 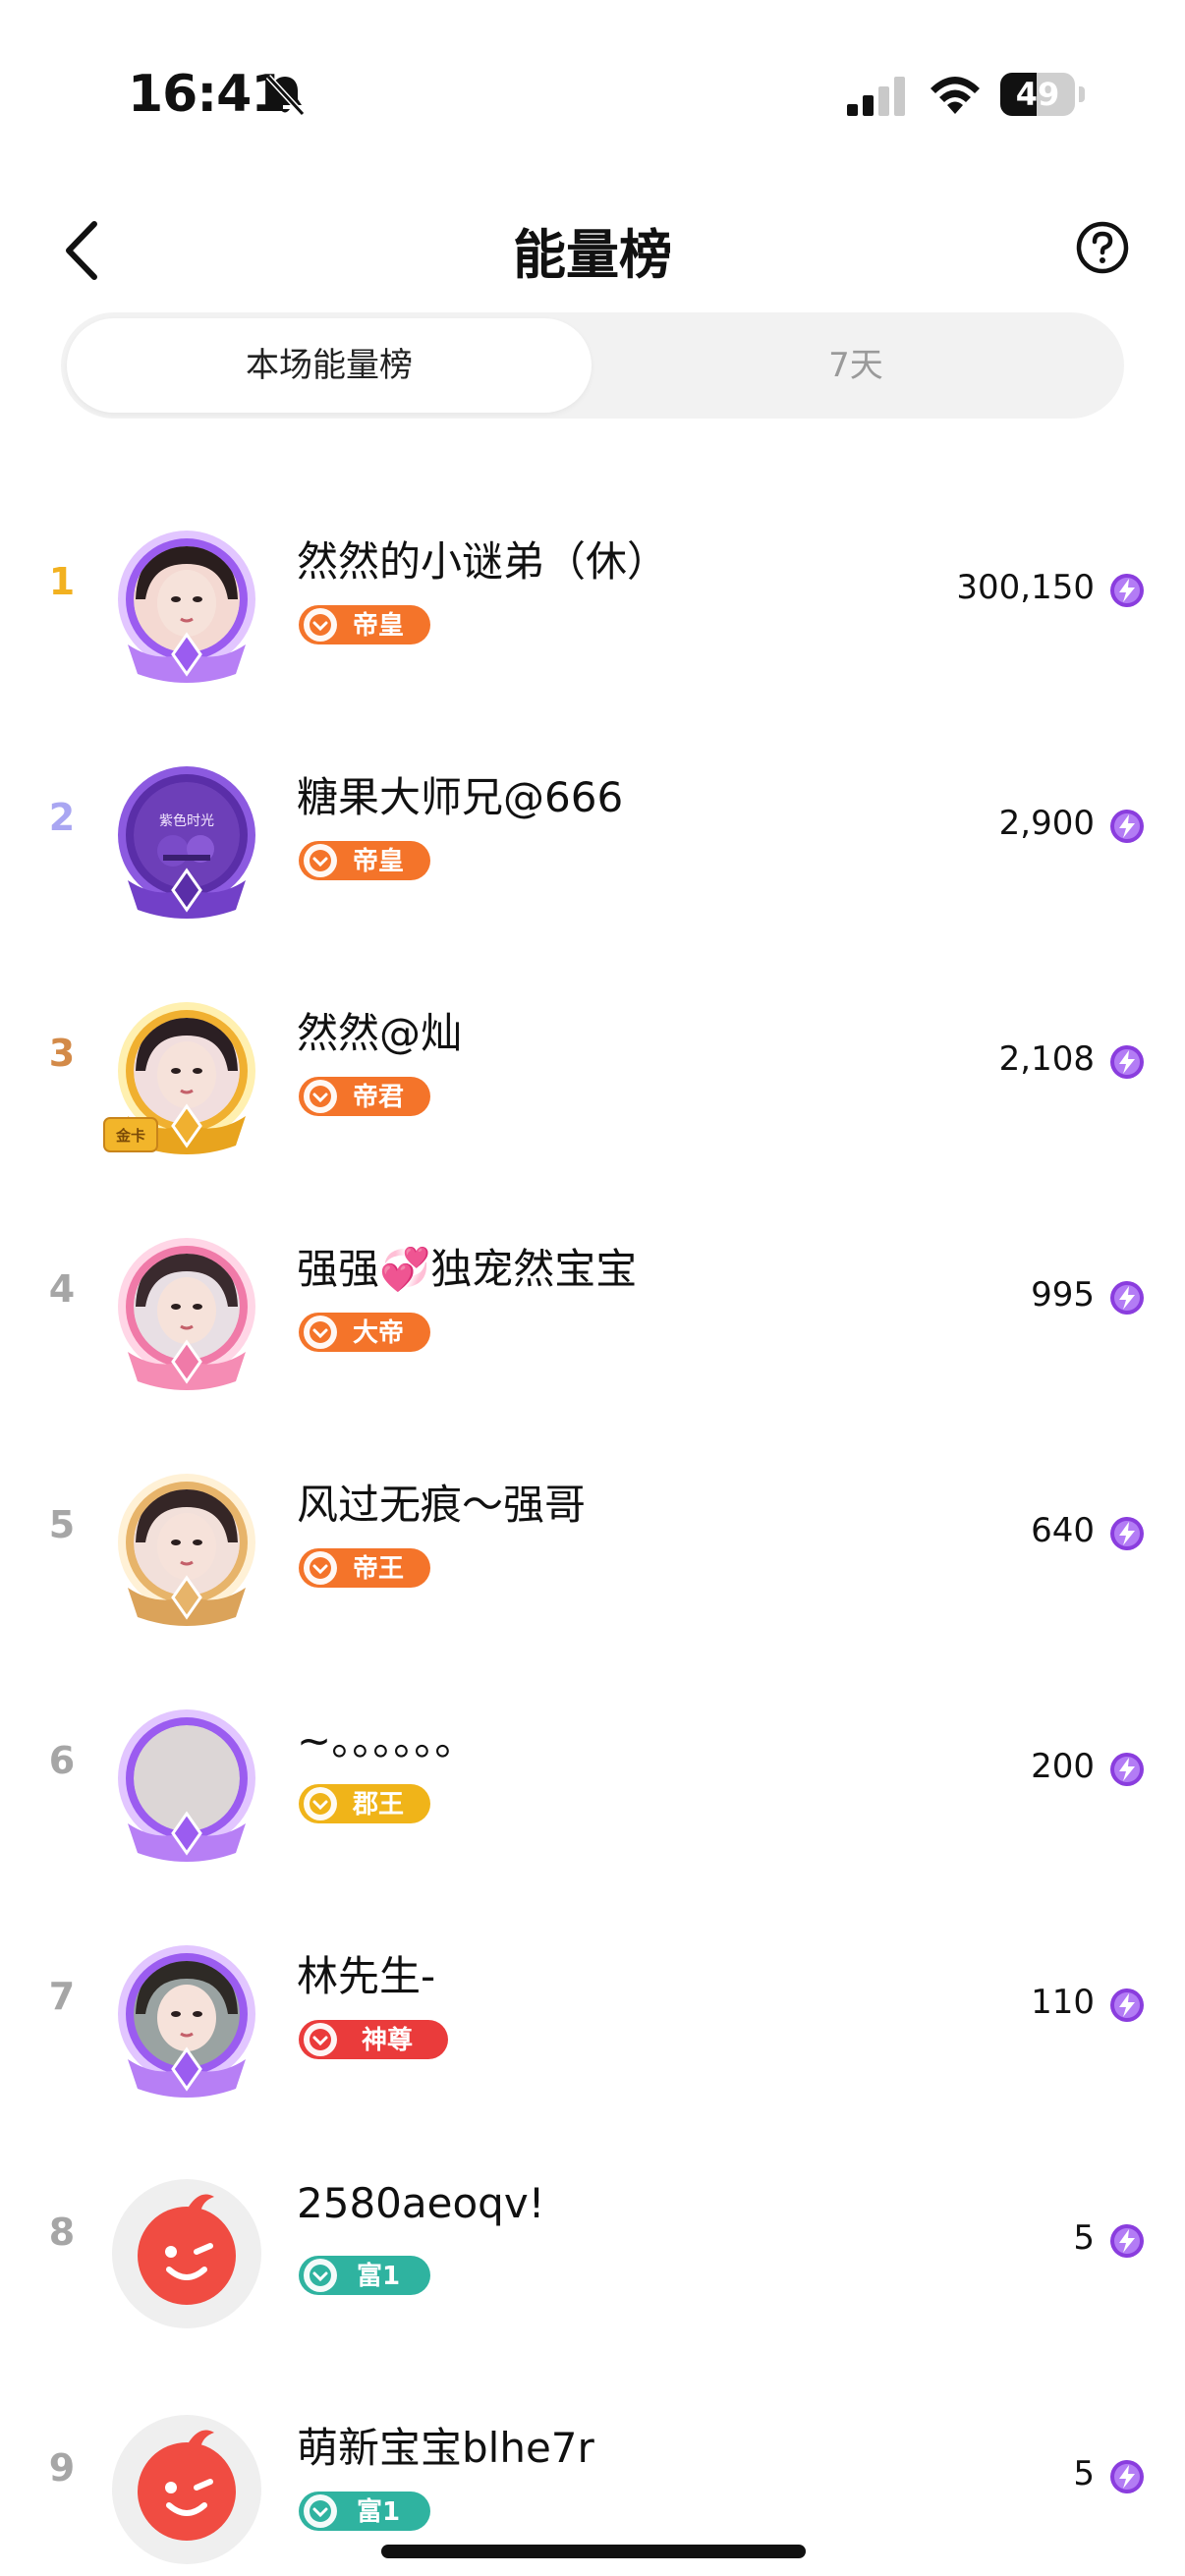 I want to click on status-time: 16:41, so click(x=208, y=94).